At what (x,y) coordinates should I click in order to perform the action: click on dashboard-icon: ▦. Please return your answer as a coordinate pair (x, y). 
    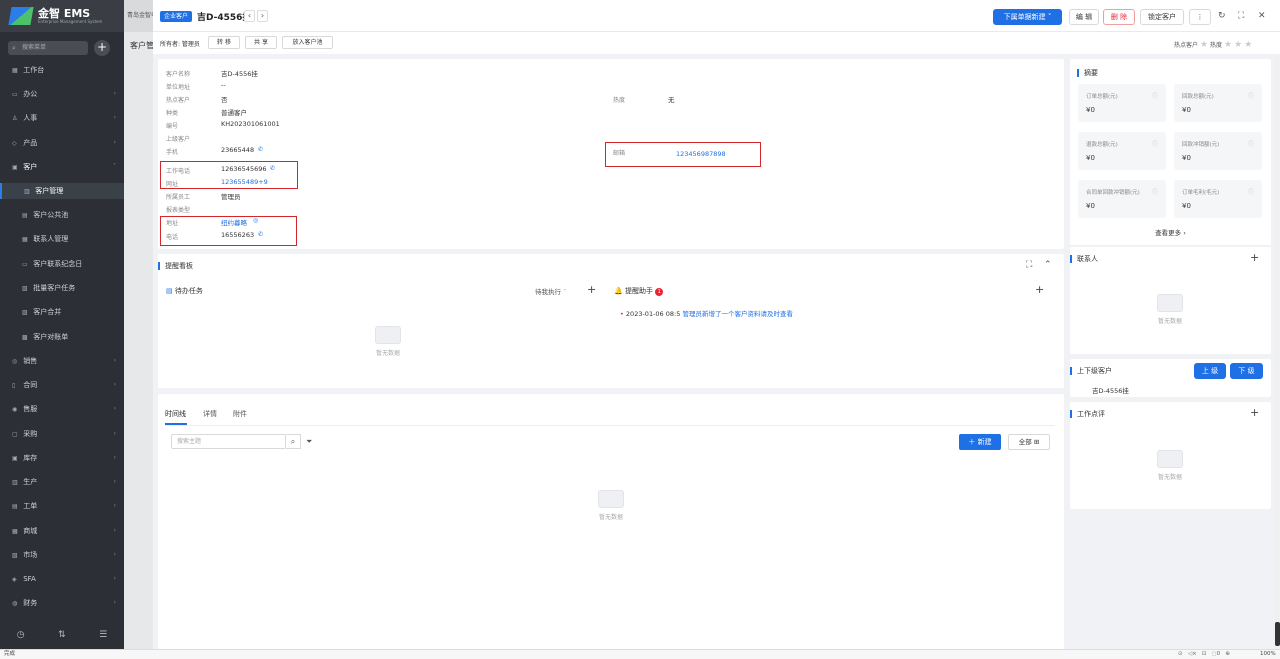
    Looking at the image, I should click on (15, 70).